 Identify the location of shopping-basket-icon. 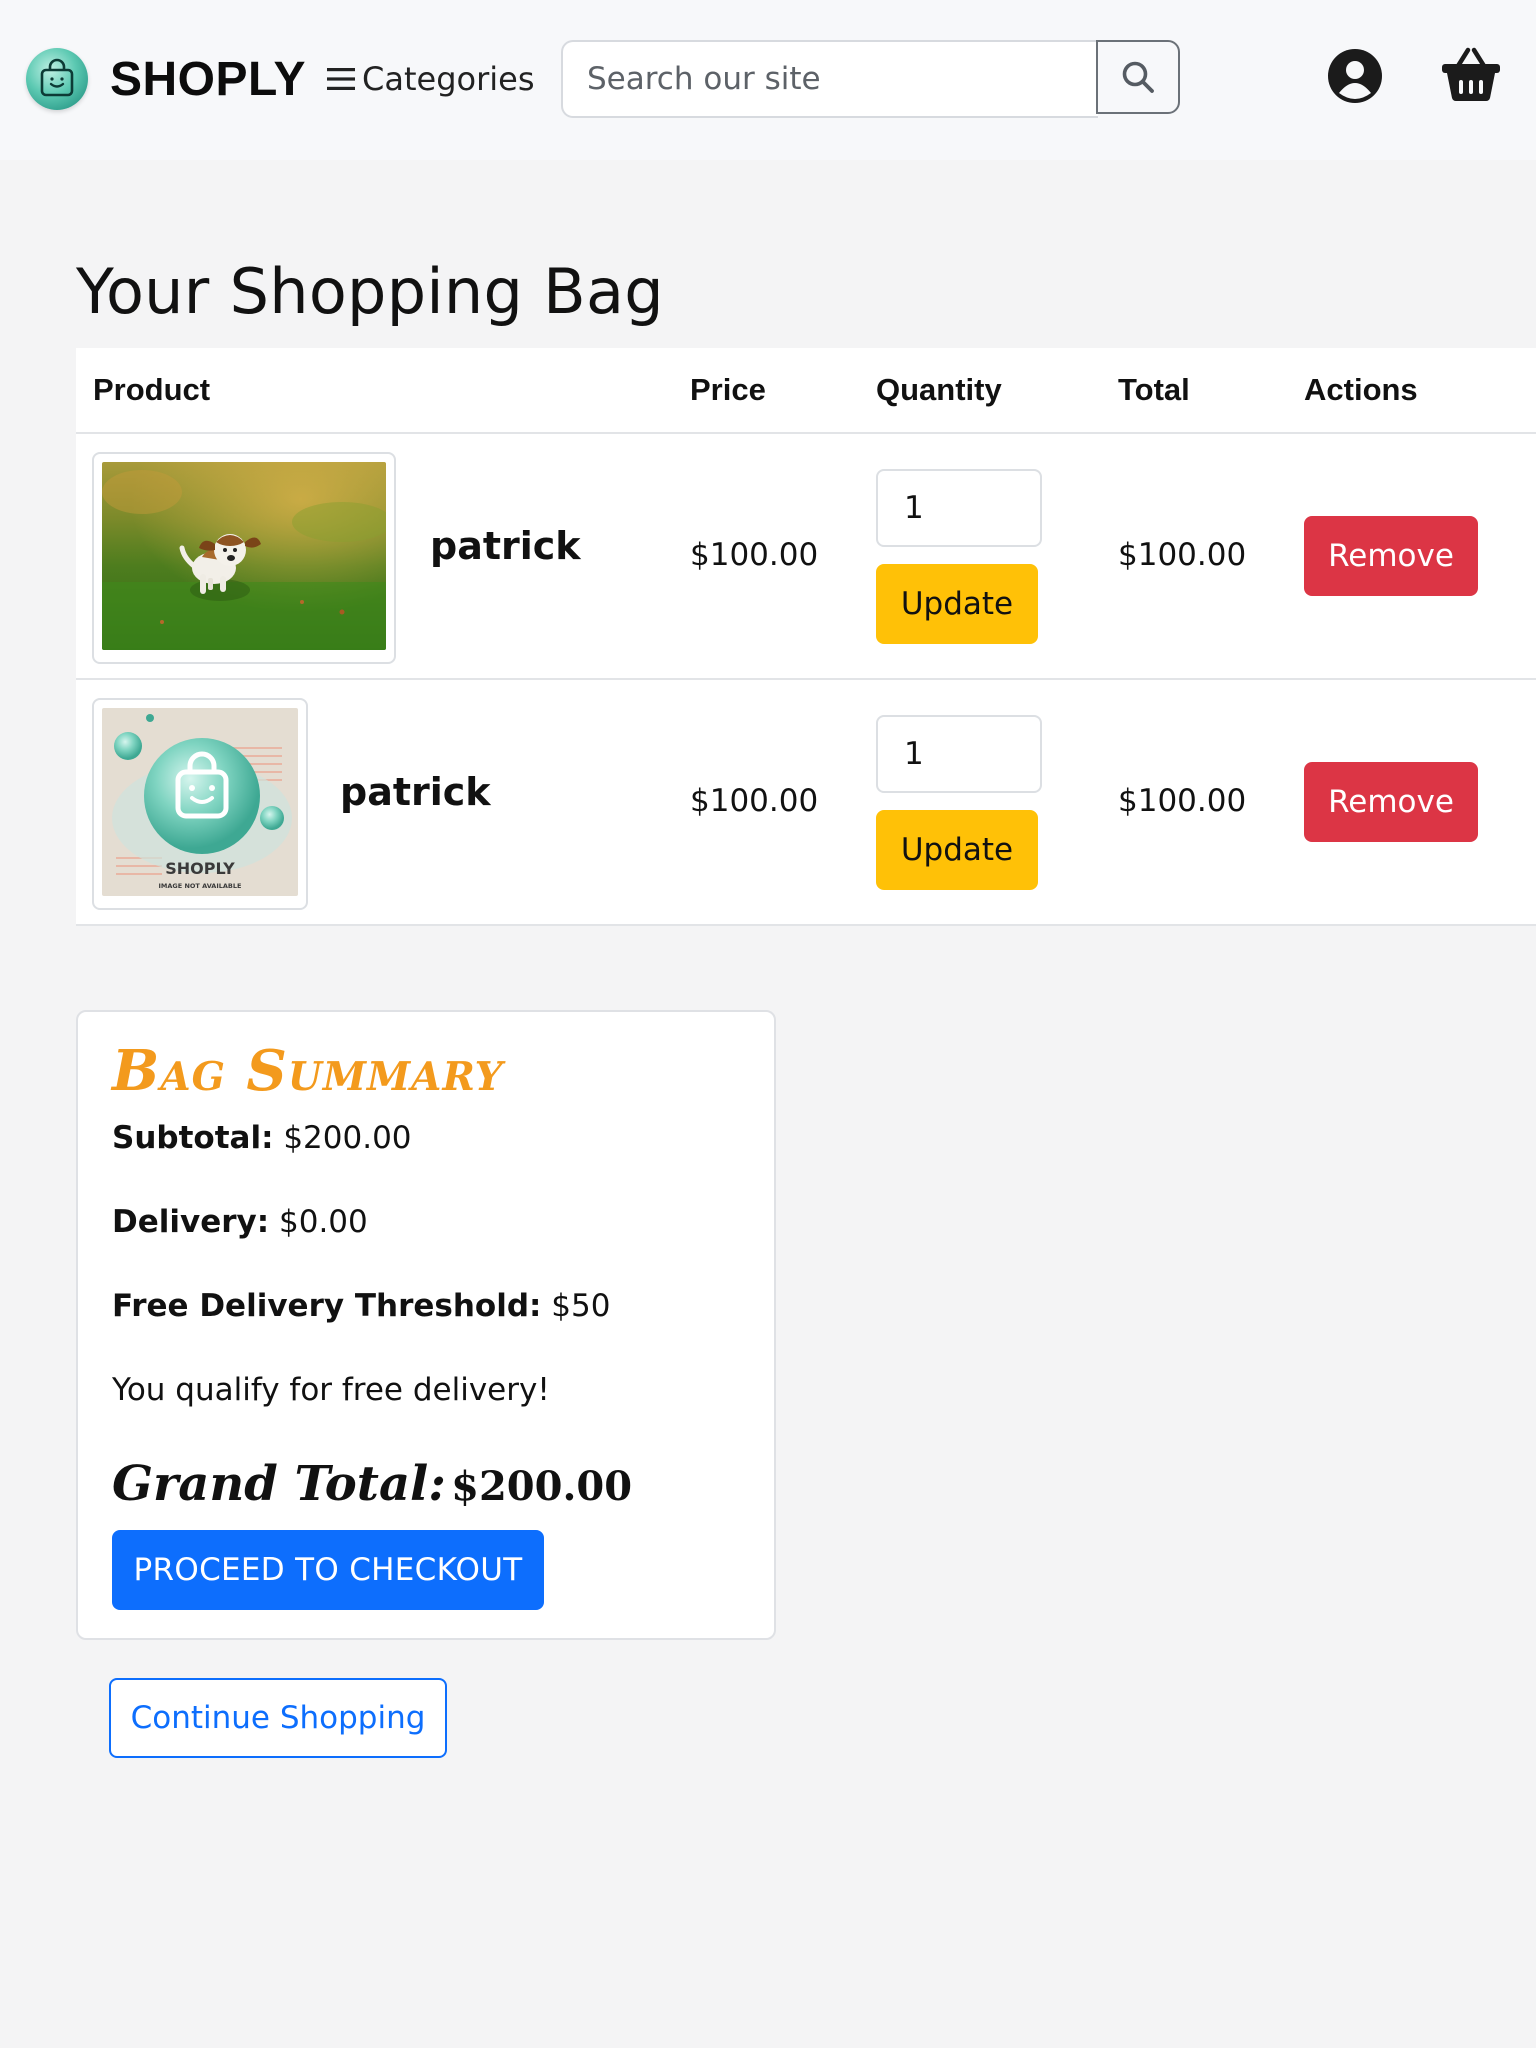
(1471, 74).